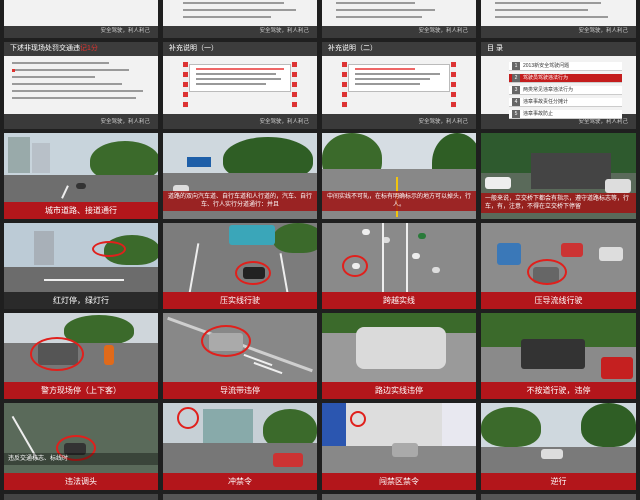  What do you see at coordinates (565, 78) in the screenshot?
I see `toc-item: 2 驾驶员驾驶违法行为` at bounding box center [565, 78].